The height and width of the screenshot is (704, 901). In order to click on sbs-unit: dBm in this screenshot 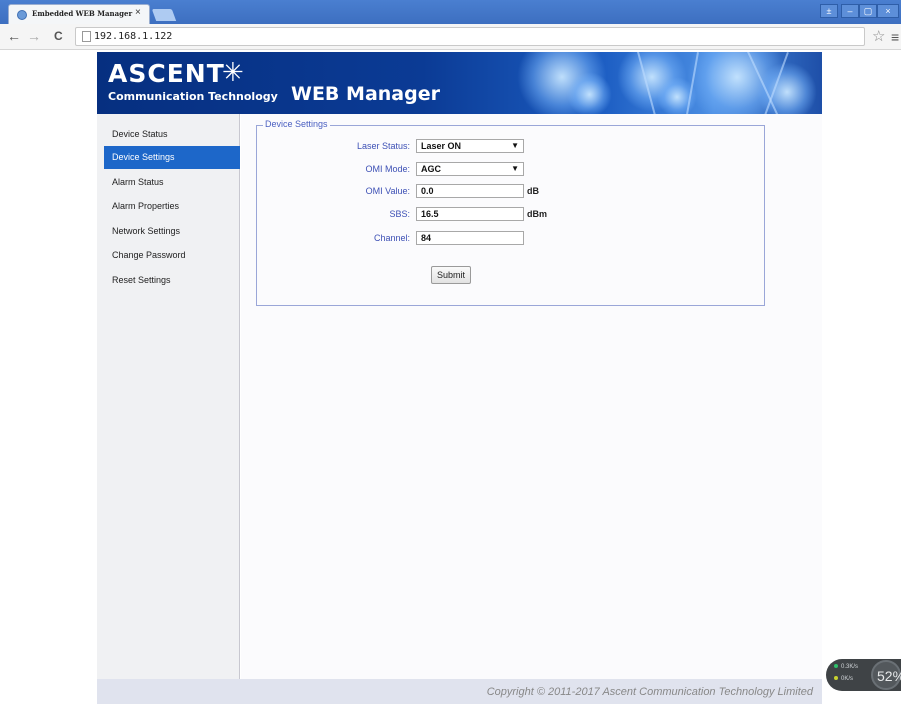, I will do `click(537, 214)`.